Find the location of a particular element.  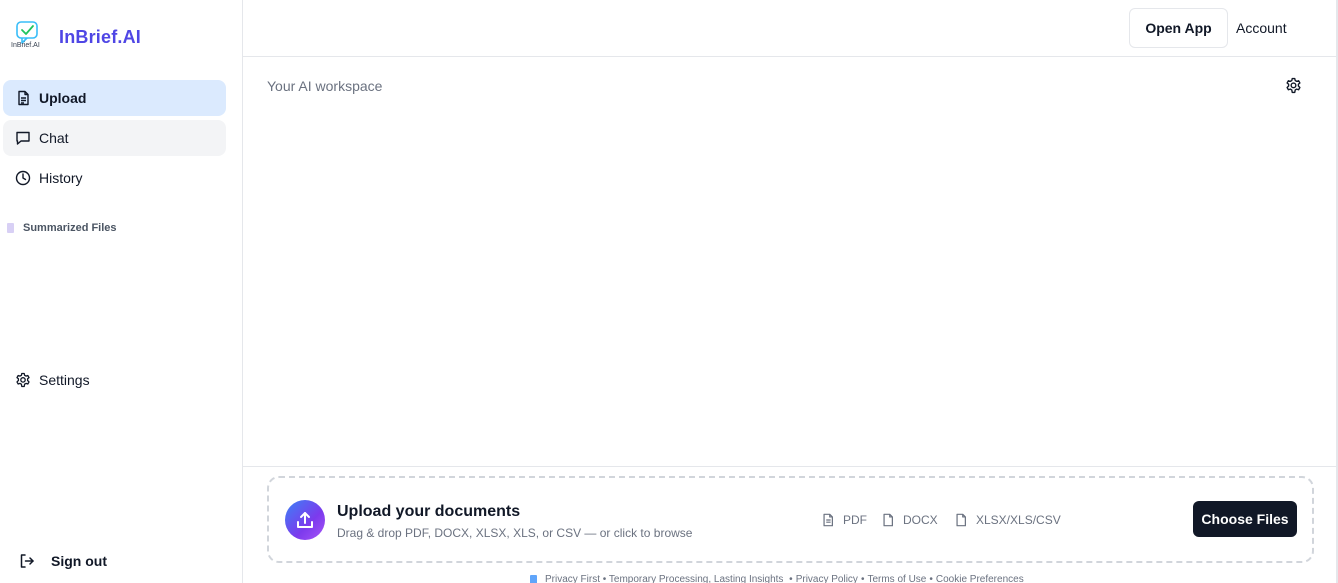

sign-out-icon is located at coordinates (27, 561).